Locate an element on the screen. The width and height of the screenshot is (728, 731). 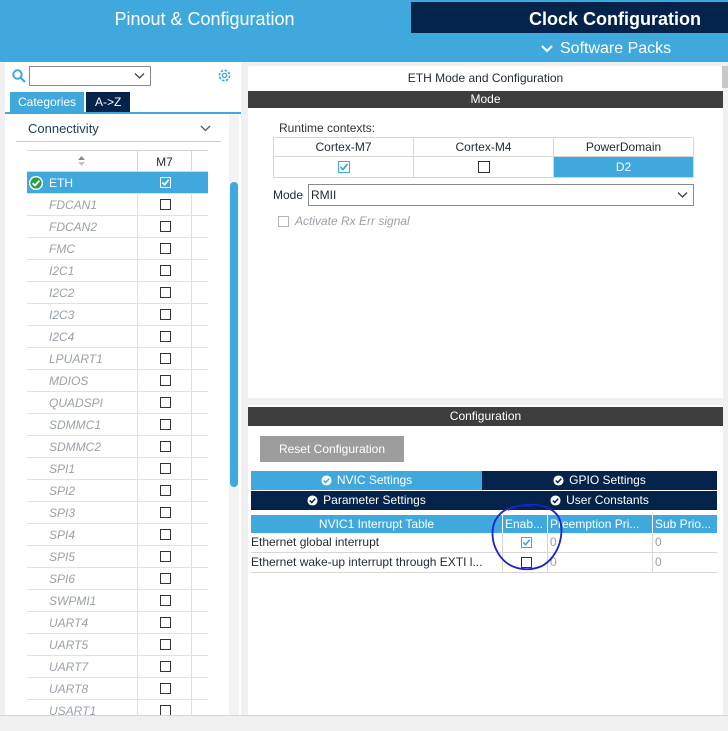
context-value is located at coordinates (343, 167).